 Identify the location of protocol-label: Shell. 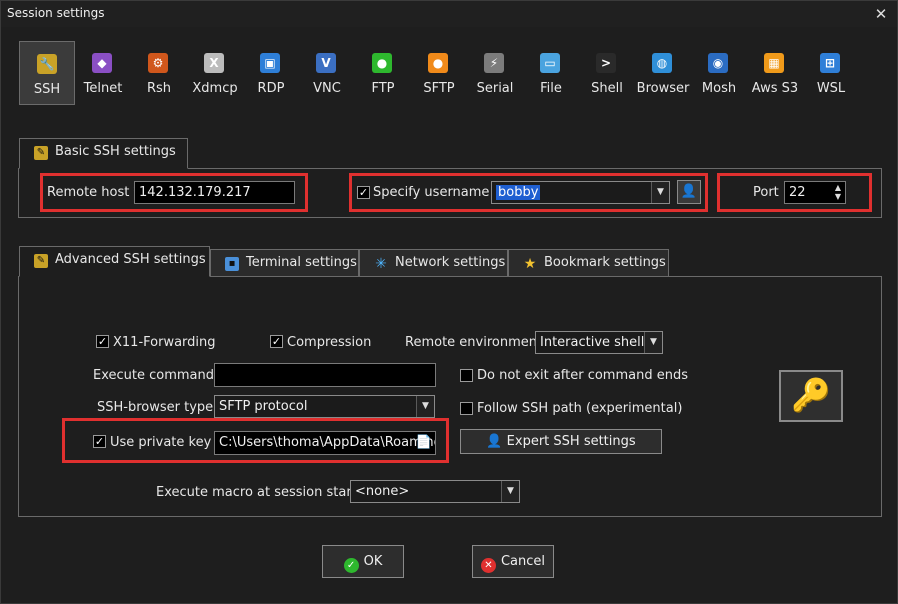
(607, 88).